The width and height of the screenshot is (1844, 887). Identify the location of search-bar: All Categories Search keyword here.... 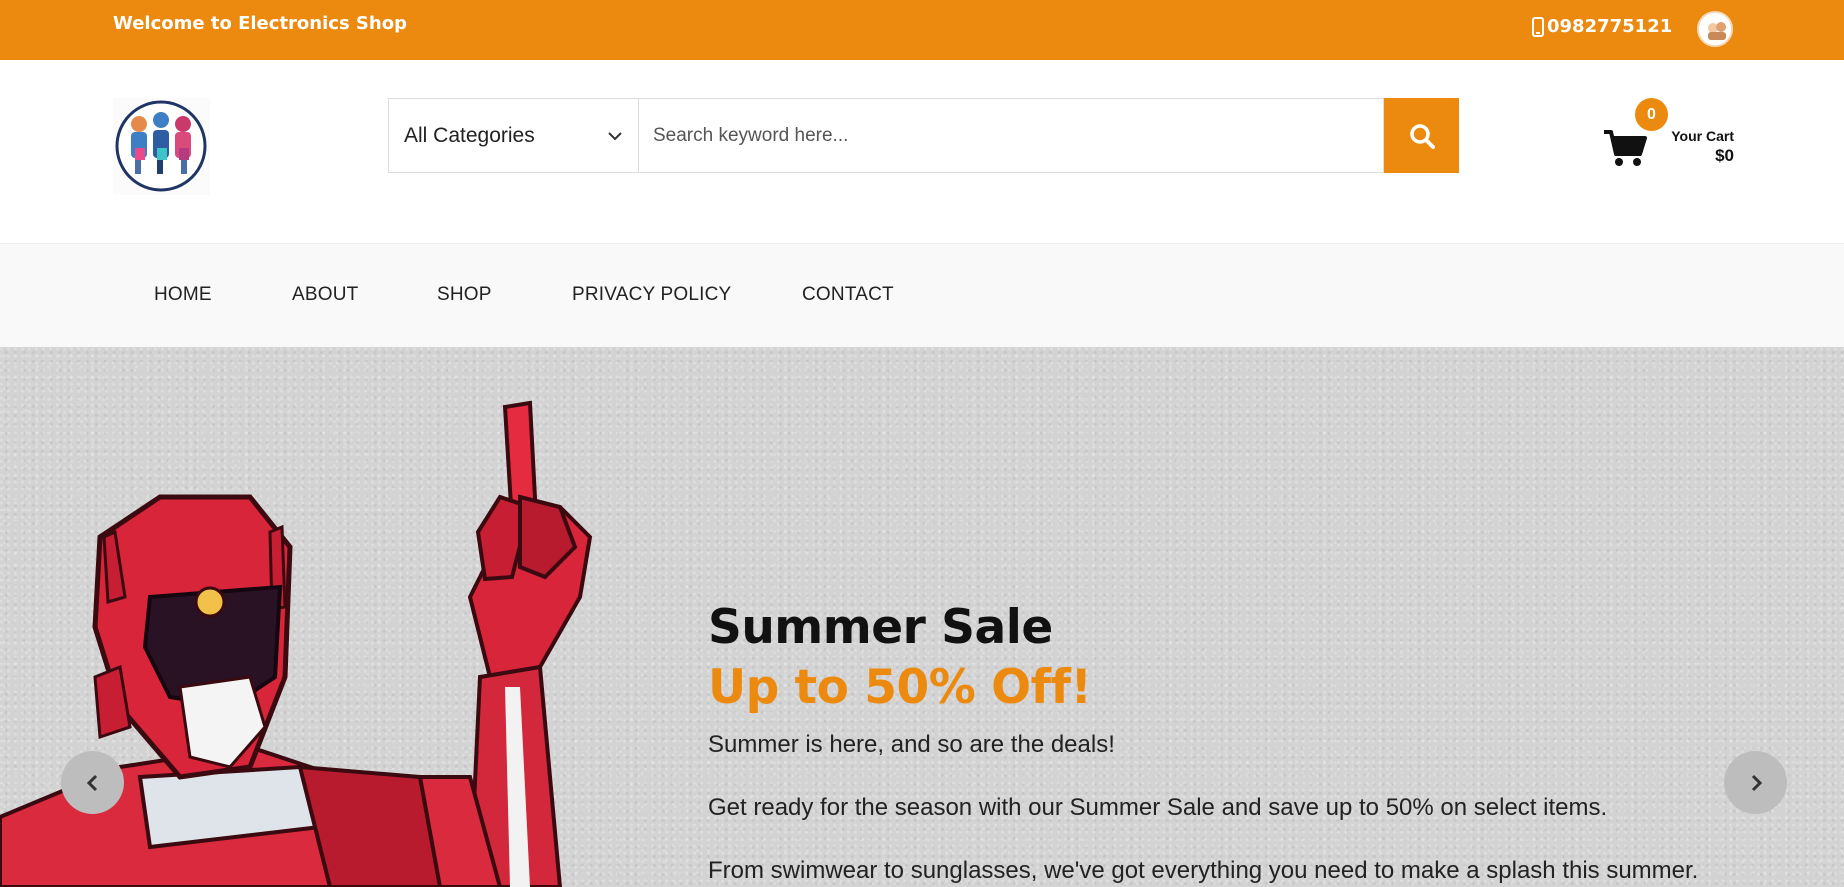
(923, 135).